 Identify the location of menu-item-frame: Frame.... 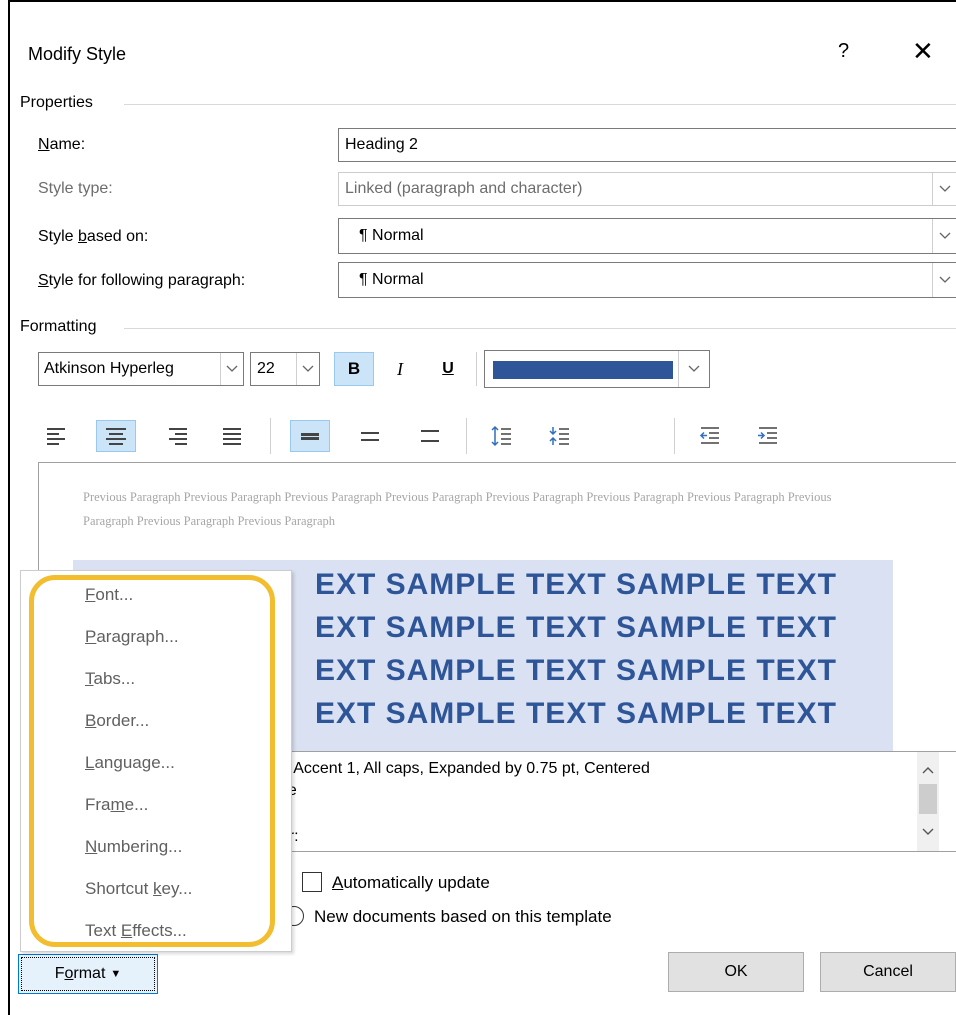
(116, 805).